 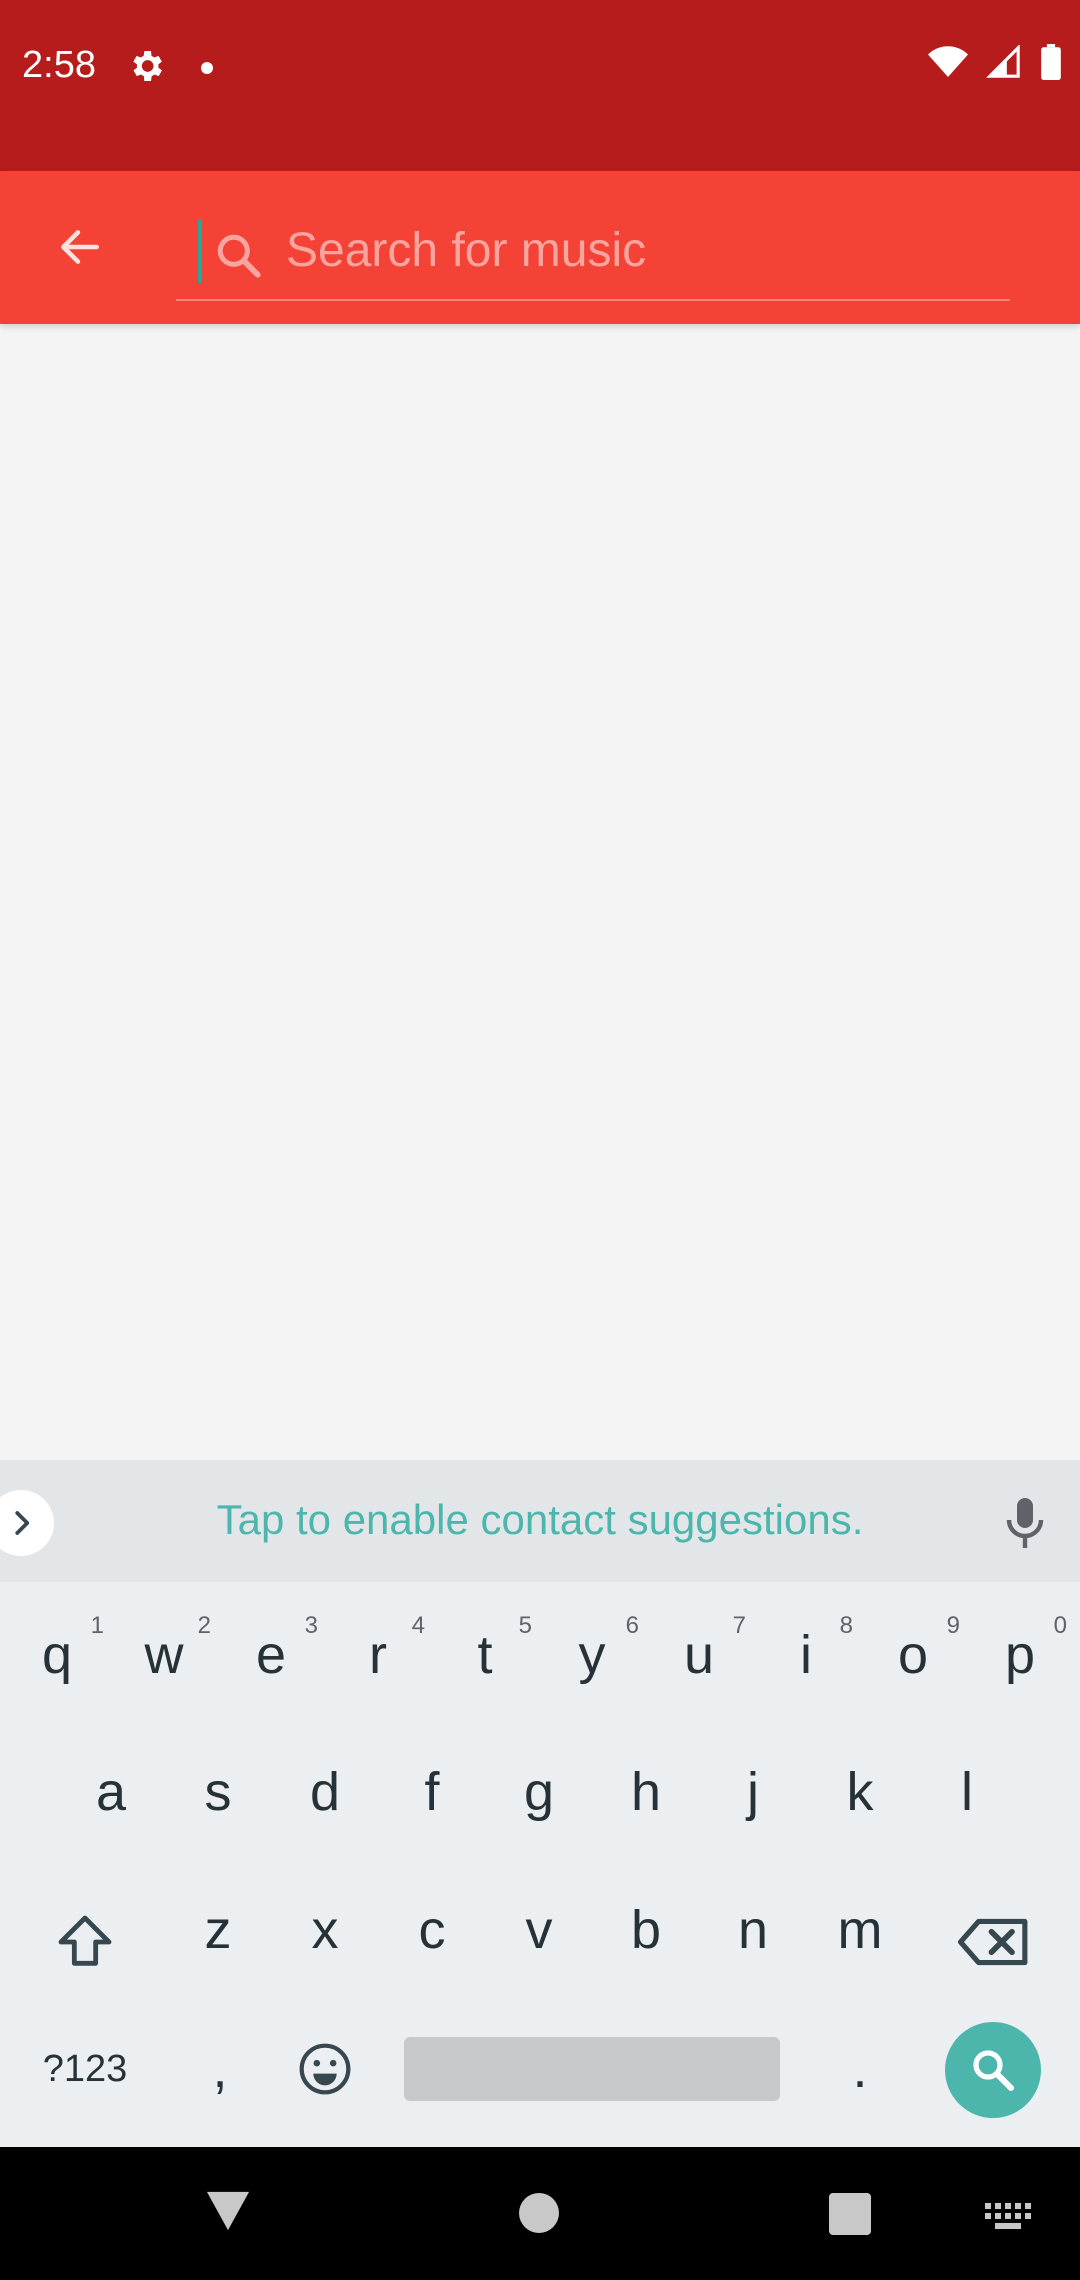 I want to click on signal-icon, so click(x=1003, y=61).